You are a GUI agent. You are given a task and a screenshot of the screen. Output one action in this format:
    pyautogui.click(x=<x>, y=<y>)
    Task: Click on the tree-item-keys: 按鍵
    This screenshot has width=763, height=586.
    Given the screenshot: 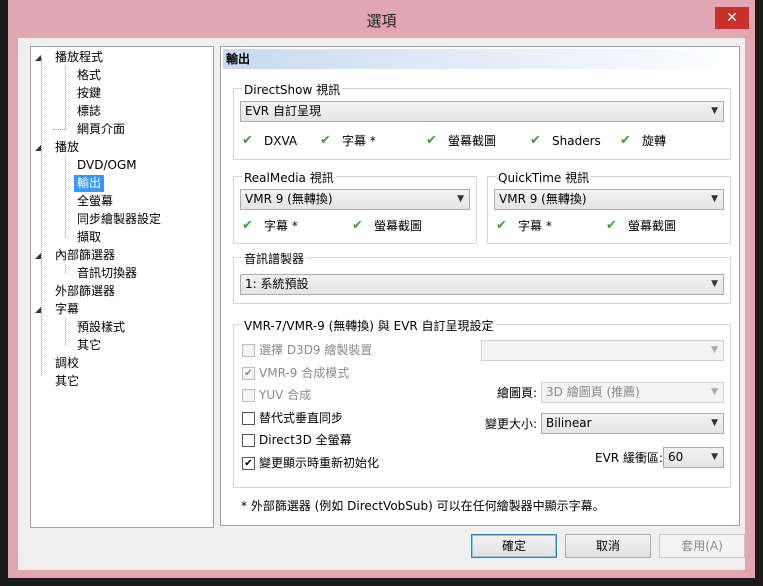 What is the action you would take?
    pyautogui.click(x=89, y=93)
    